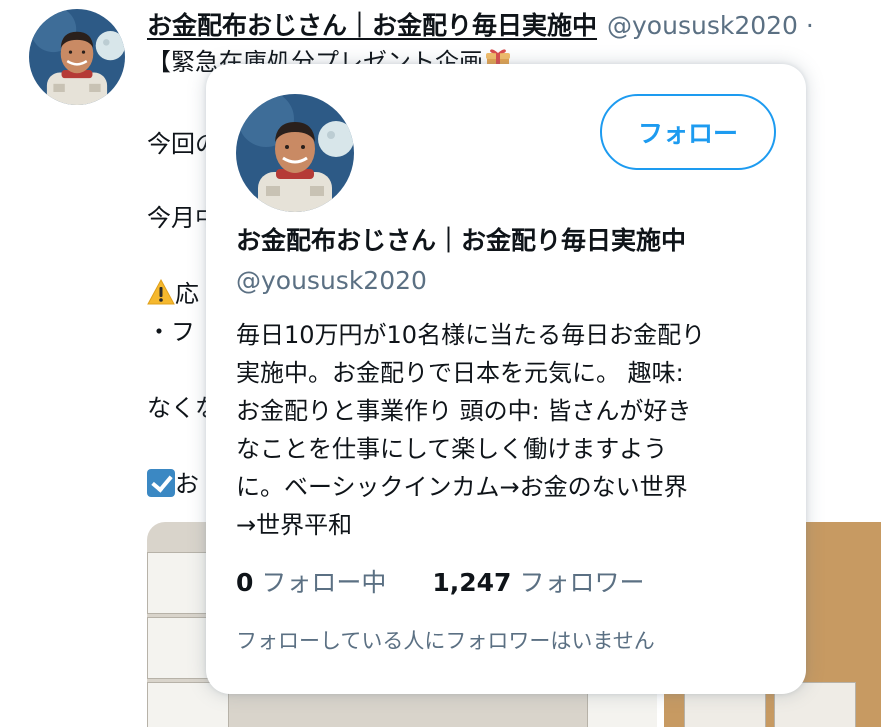 The width and height of the screenshot is (881, 727). I want to click on tweet-text-line: 応, so click(173, 294).